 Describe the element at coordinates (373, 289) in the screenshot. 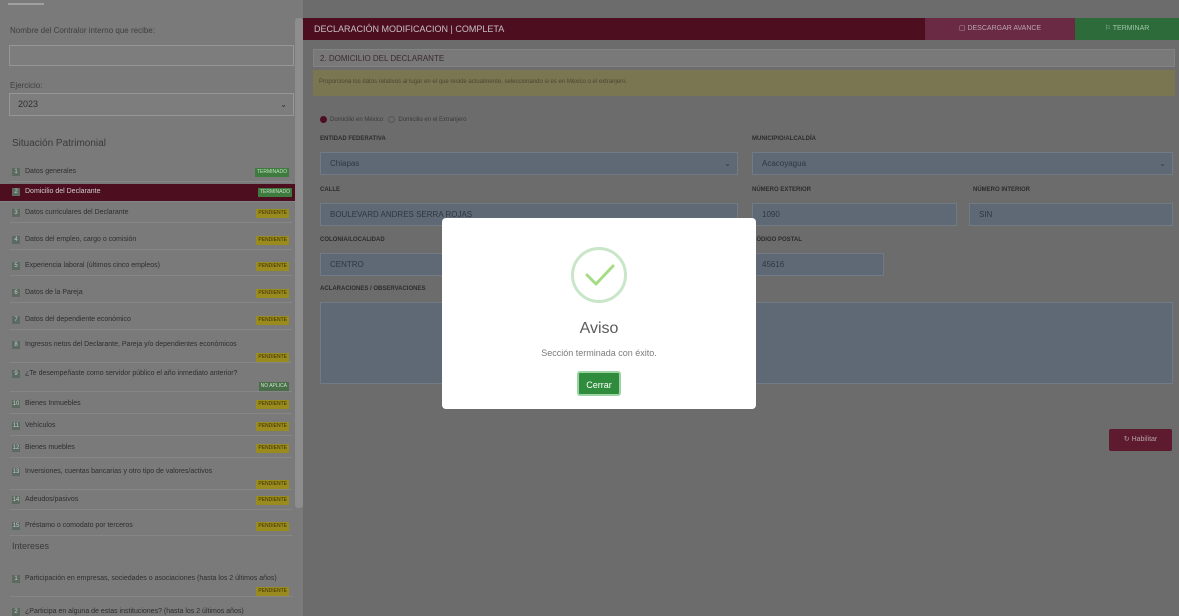

I see `aclaraciones-label: ACLARACIONES / OBSERVACIONES` at that location.